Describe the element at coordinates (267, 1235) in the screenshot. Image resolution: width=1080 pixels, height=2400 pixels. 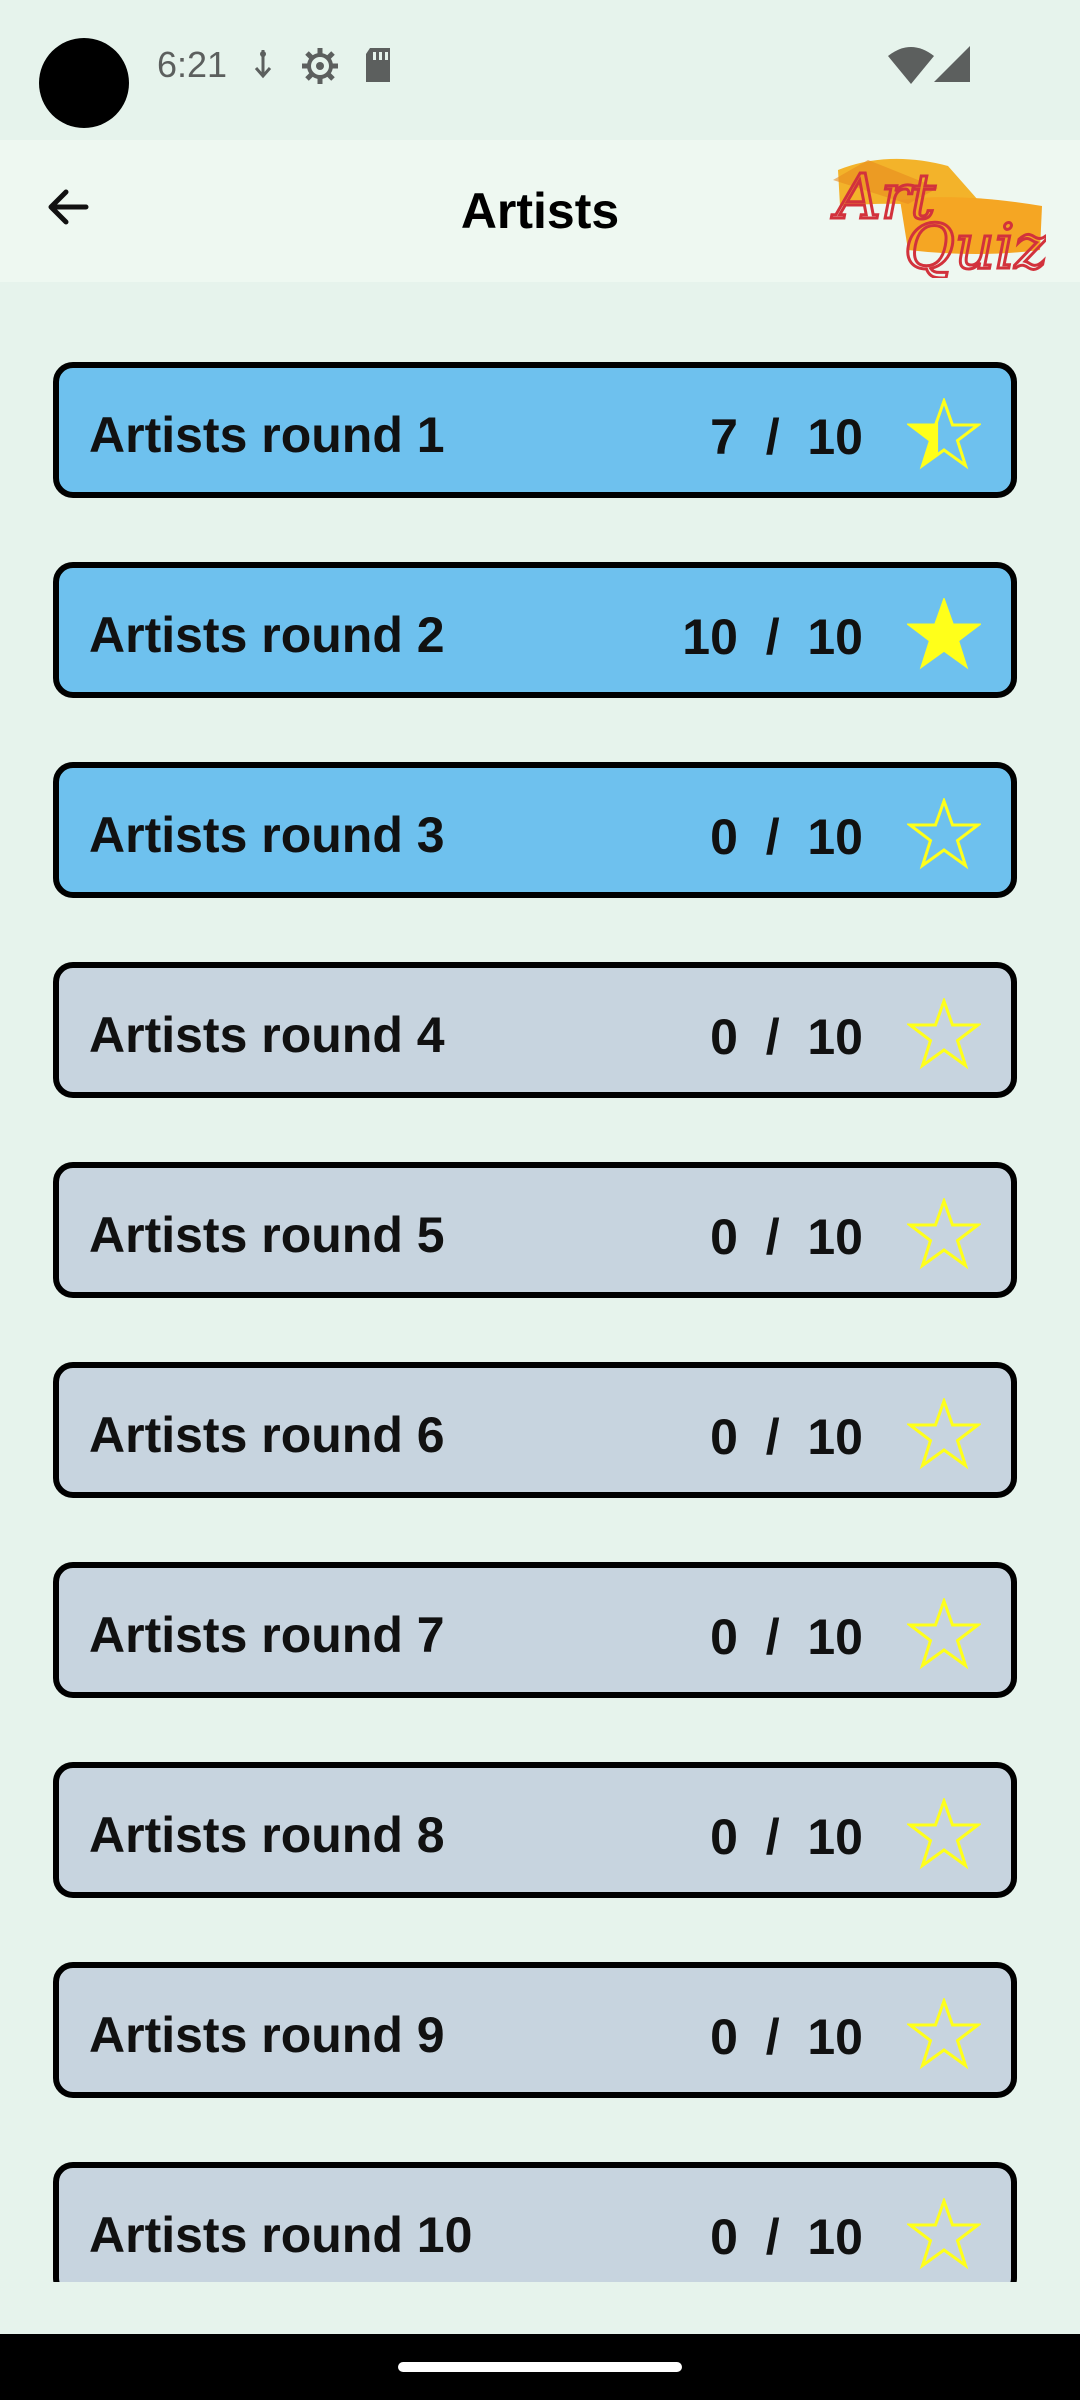
I see `round-label: Artists round 5` at that location.